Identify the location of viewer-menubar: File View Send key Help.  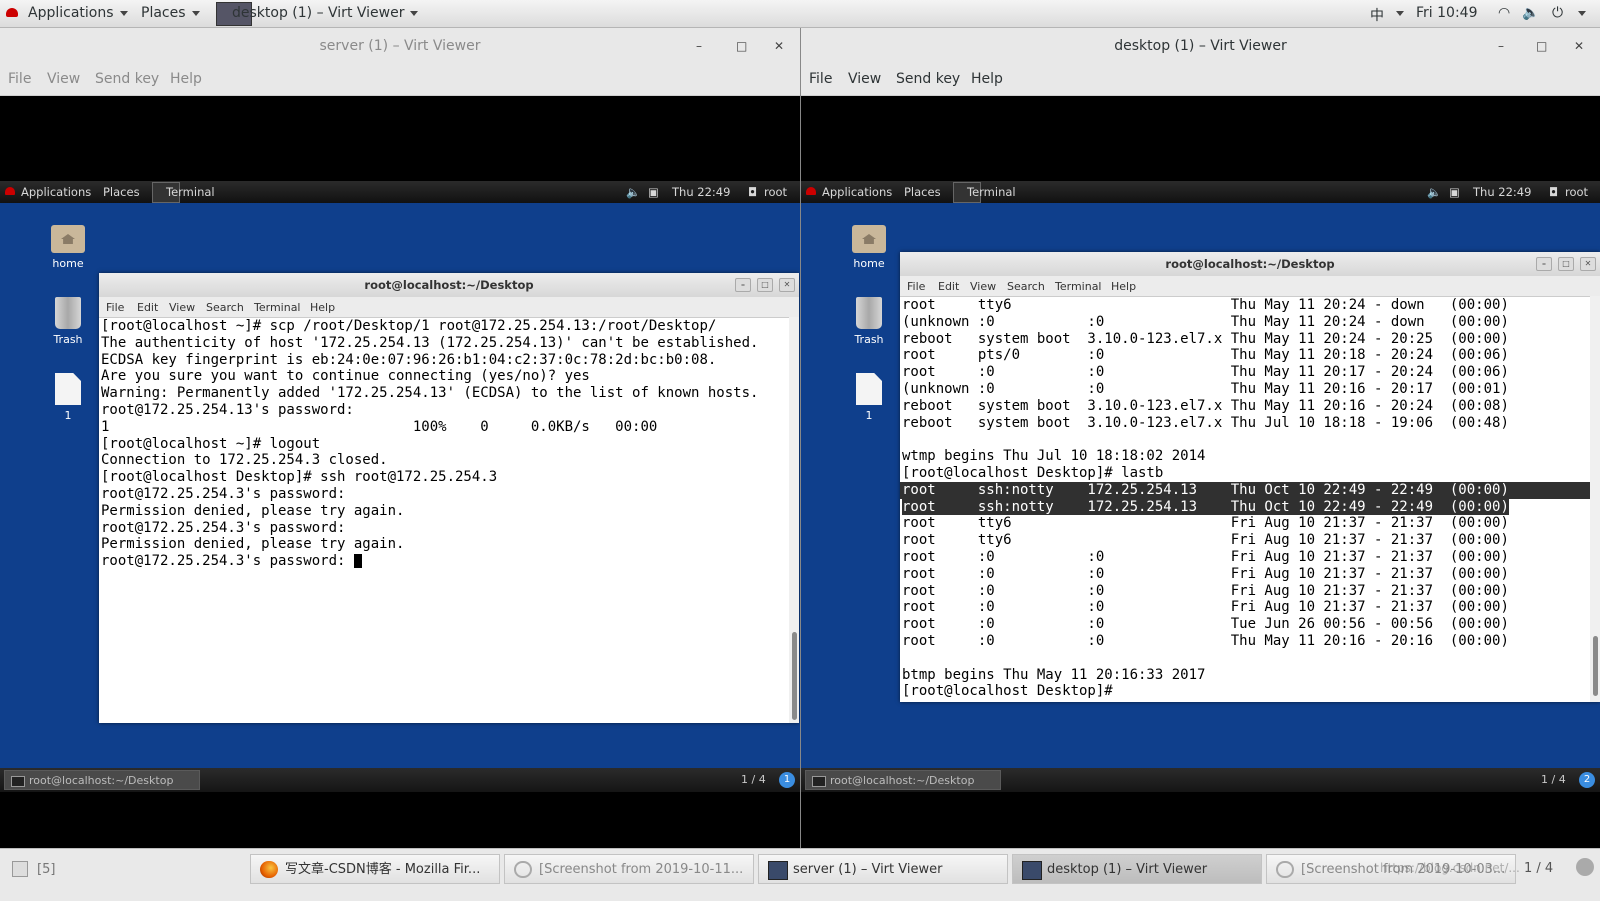
(1200, 80).